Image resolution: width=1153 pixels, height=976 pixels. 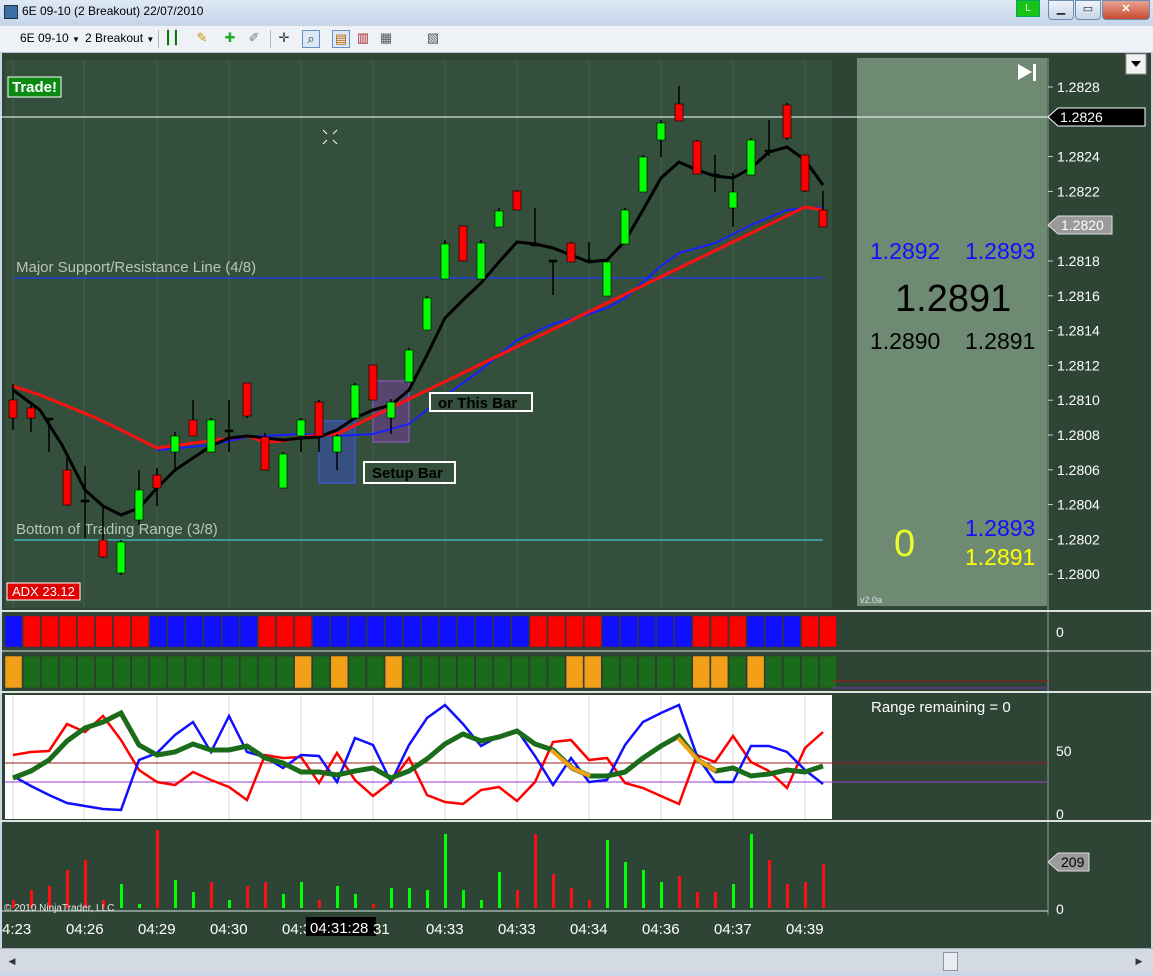 I want to click on trend-color-row, so click(x=420, y=631).